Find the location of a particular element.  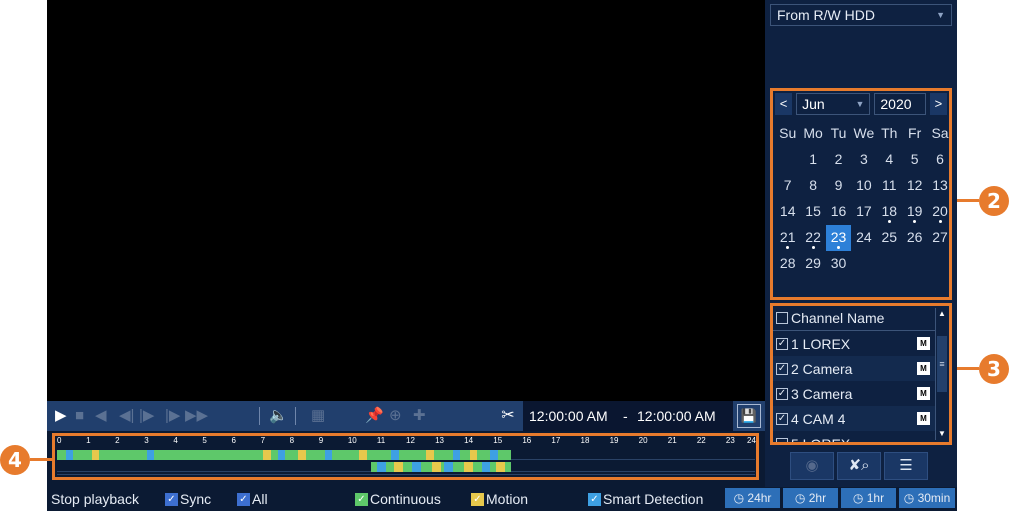

sync-checkbox: ✓ Sync is located at coordinates (188, 499).